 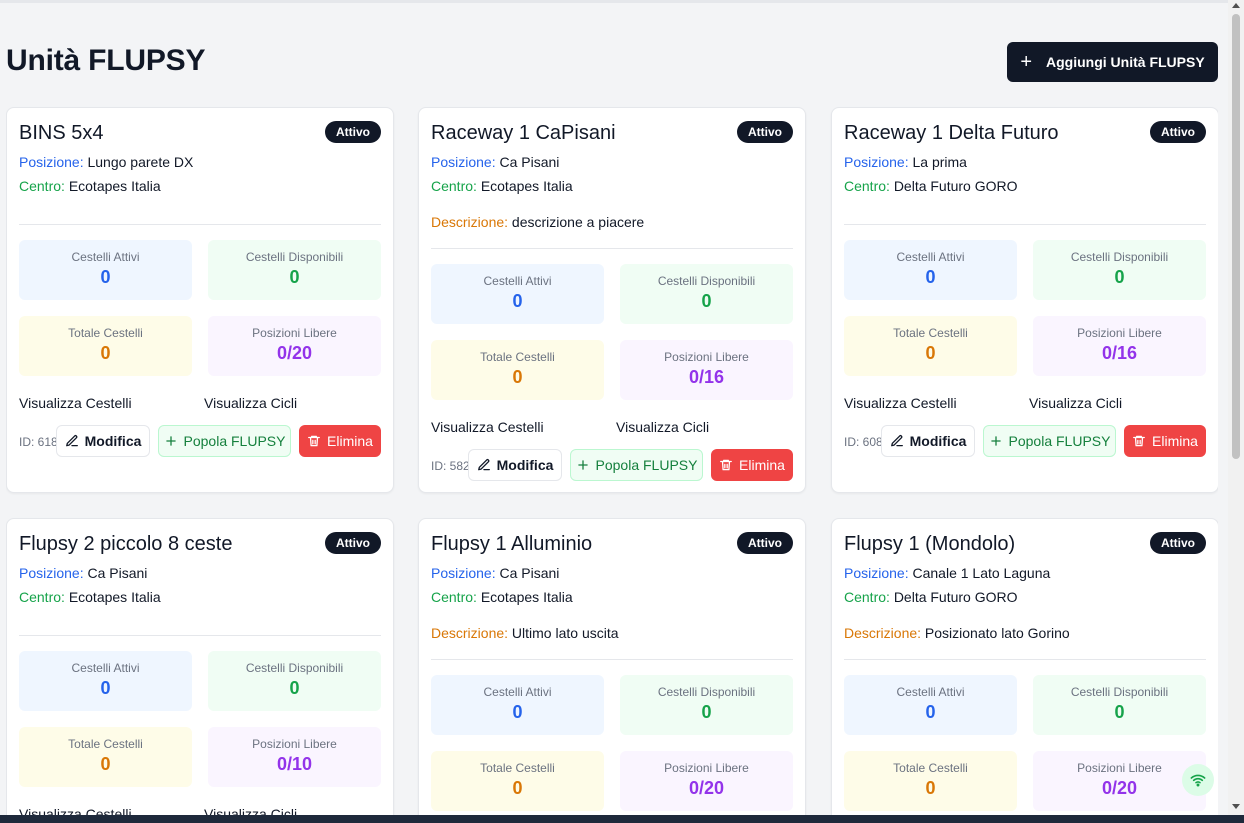 I want to click on stat-label: Cestelli Attivi, so click(x=105, y=668).